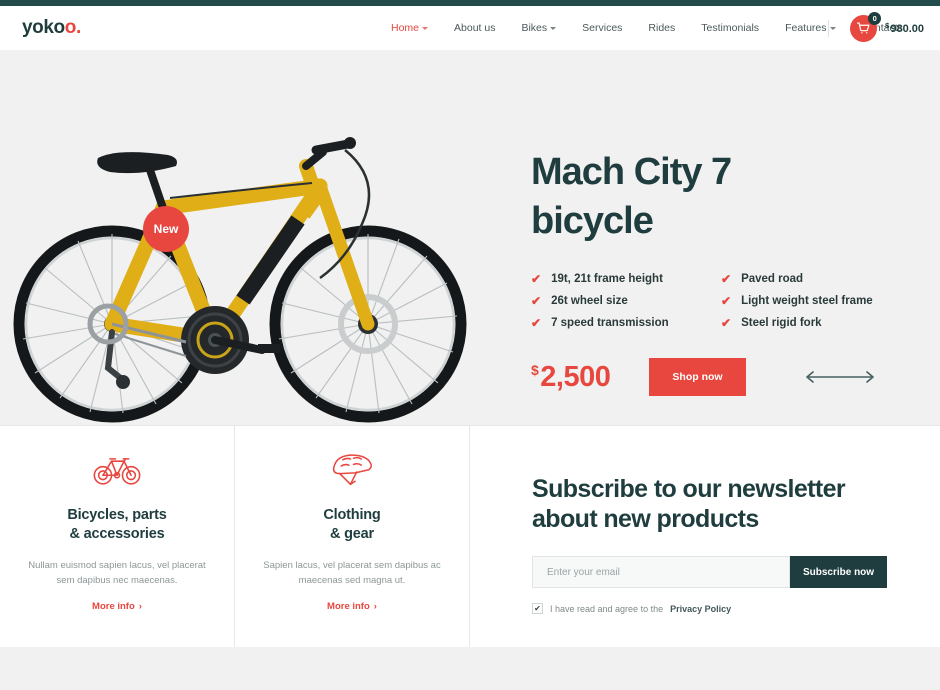 The height and width of the screenshot is (690, 940). I want to click on hero-purchase-row: $2,500 Shop now, so click(731, 377).